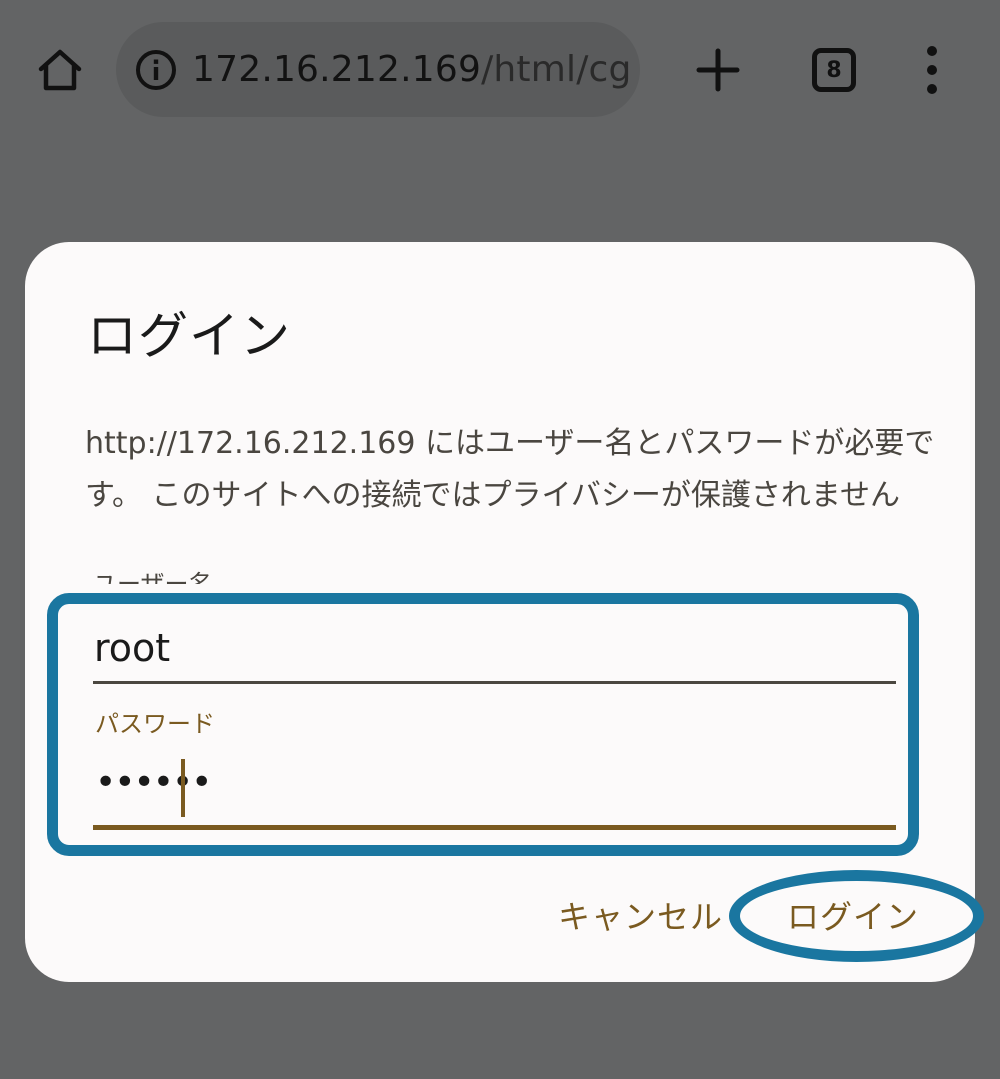 Image resolution: width=1000 pixels, height=1079 pixels. Describe the element at coordinates (189, 336) in the screenshot. I see `dialog-title: ログイン` at that location.